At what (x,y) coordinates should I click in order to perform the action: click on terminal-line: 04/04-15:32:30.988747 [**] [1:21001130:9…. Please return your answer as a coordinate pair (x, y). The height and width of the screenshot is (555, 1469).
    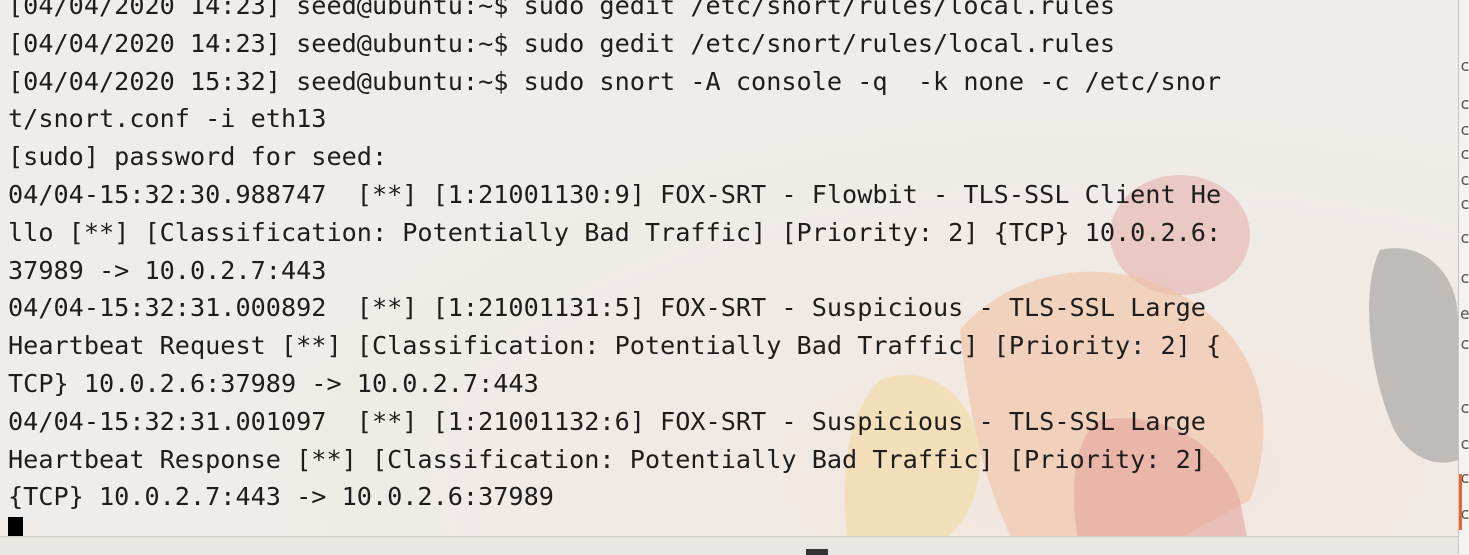
    Looking at the image, I should click on (615, 194).